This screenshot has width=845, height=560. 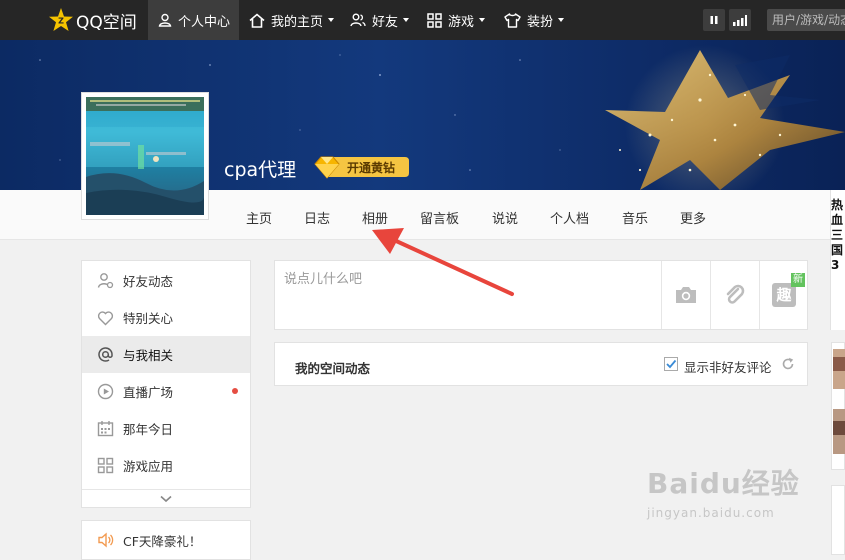 I want to click on subnav-blog: 日志, so click(x=317, y=217).